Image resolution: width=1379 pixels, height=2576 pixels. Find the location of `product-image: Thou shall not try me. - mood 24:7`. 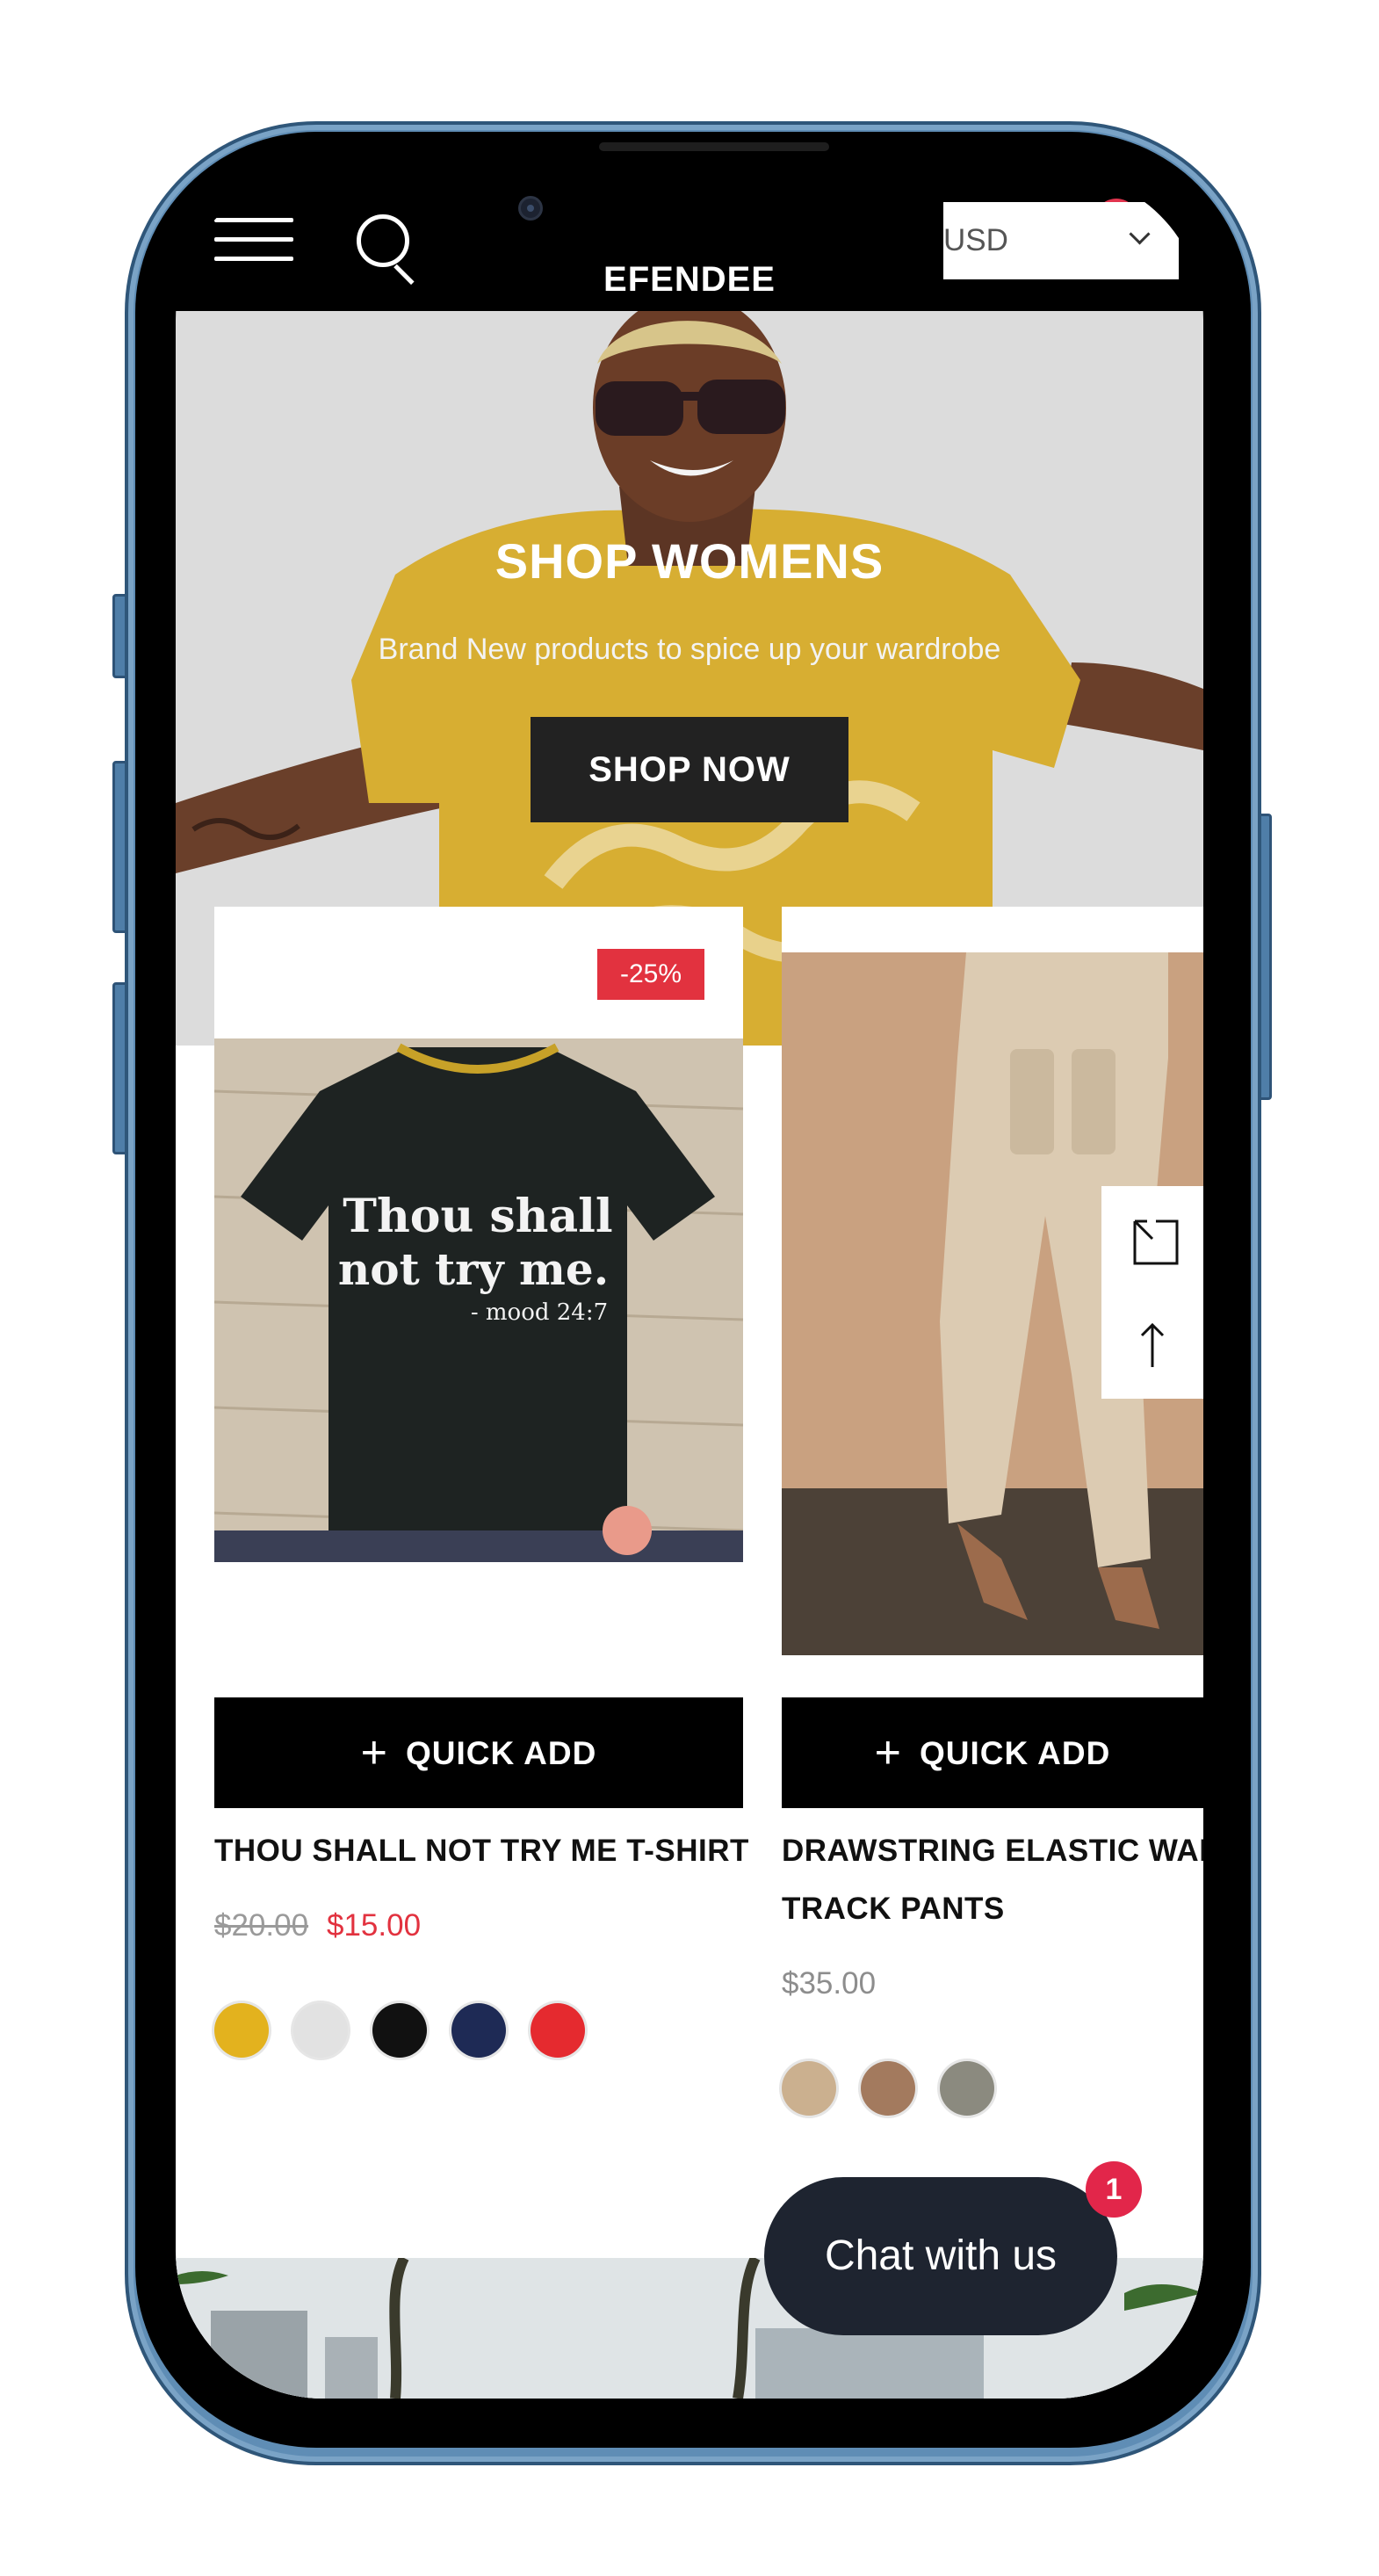

product-image: Thou shall not try me. - mood 24:7 is located at coordinates (478, 1300).